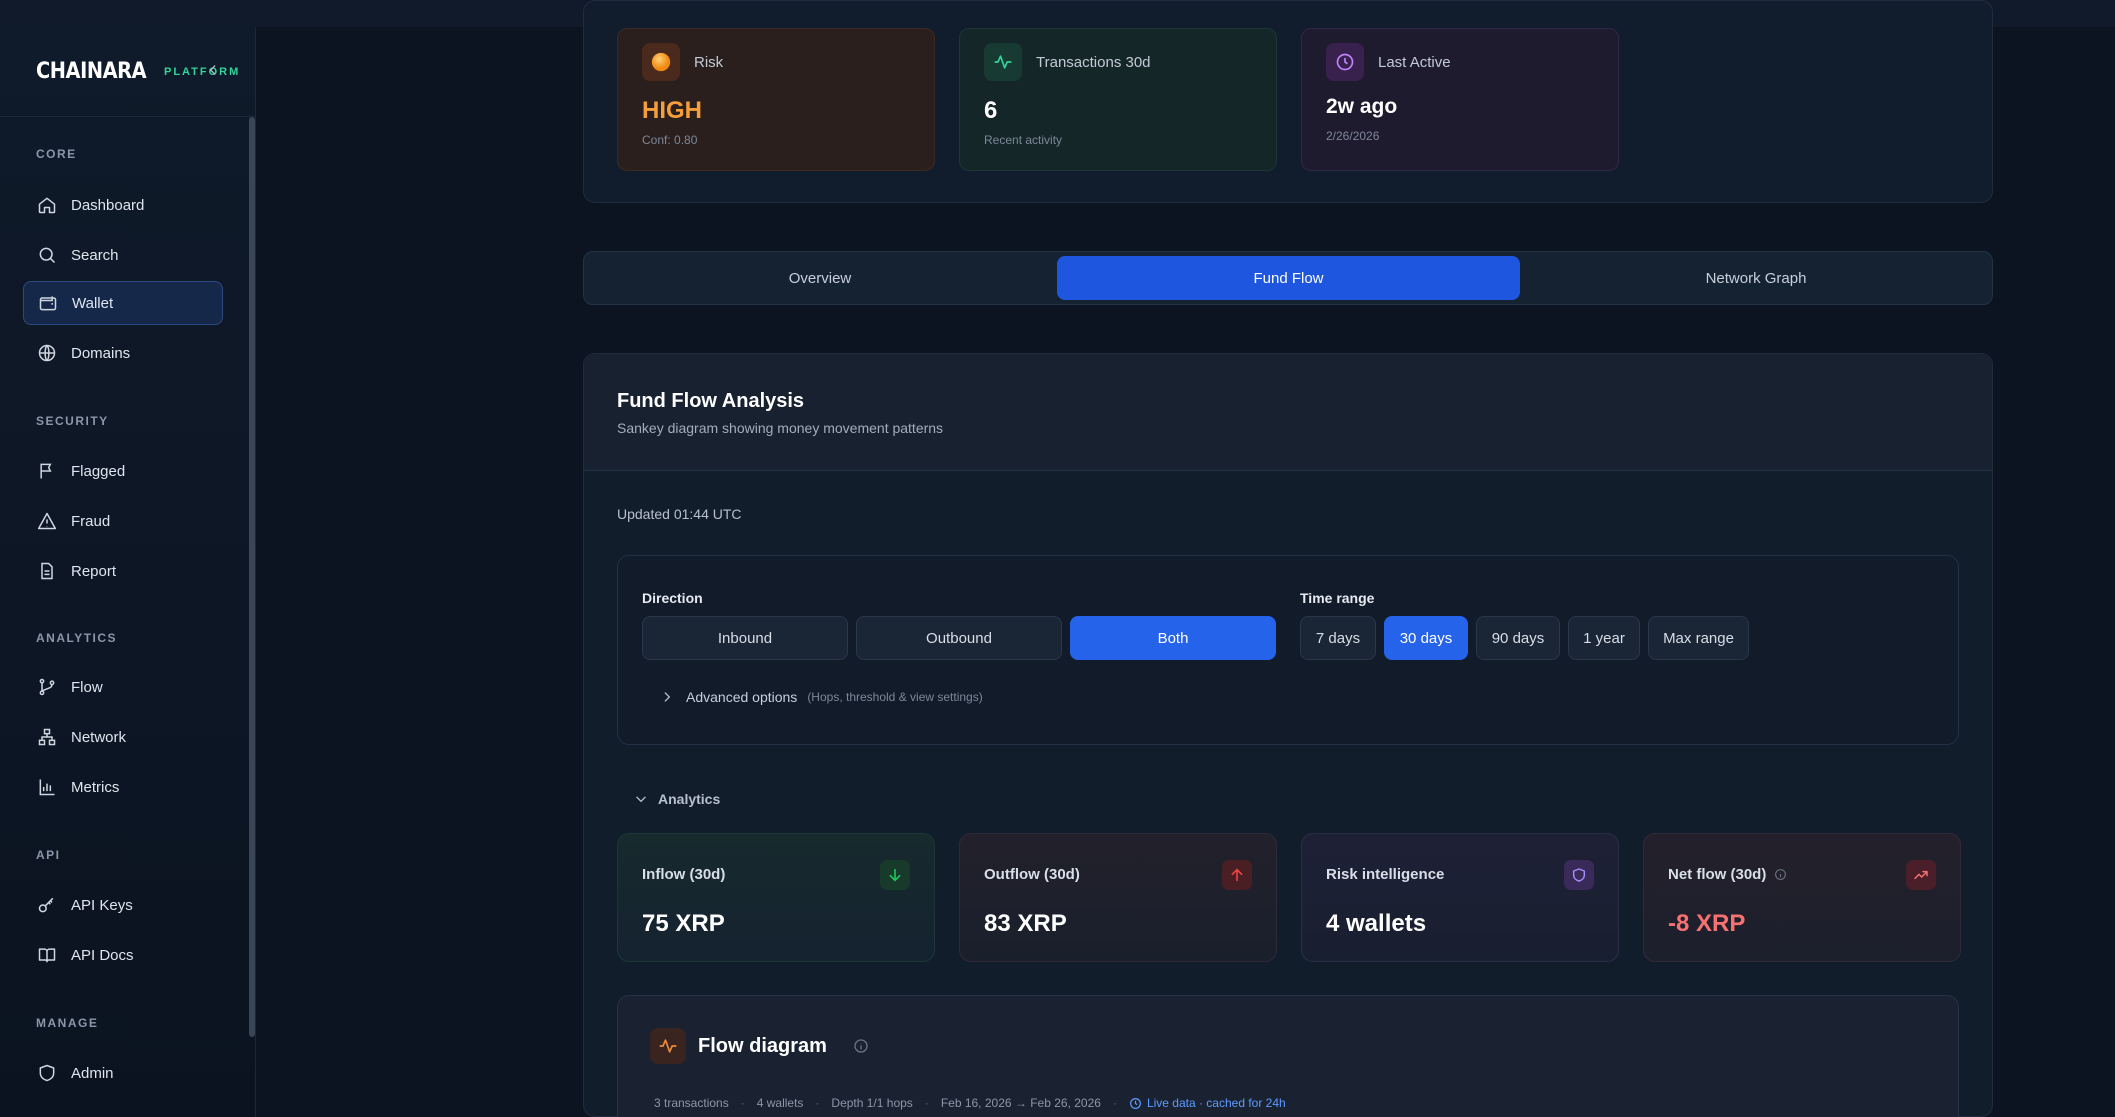  I want to click on network-icon, so click(47, 737).